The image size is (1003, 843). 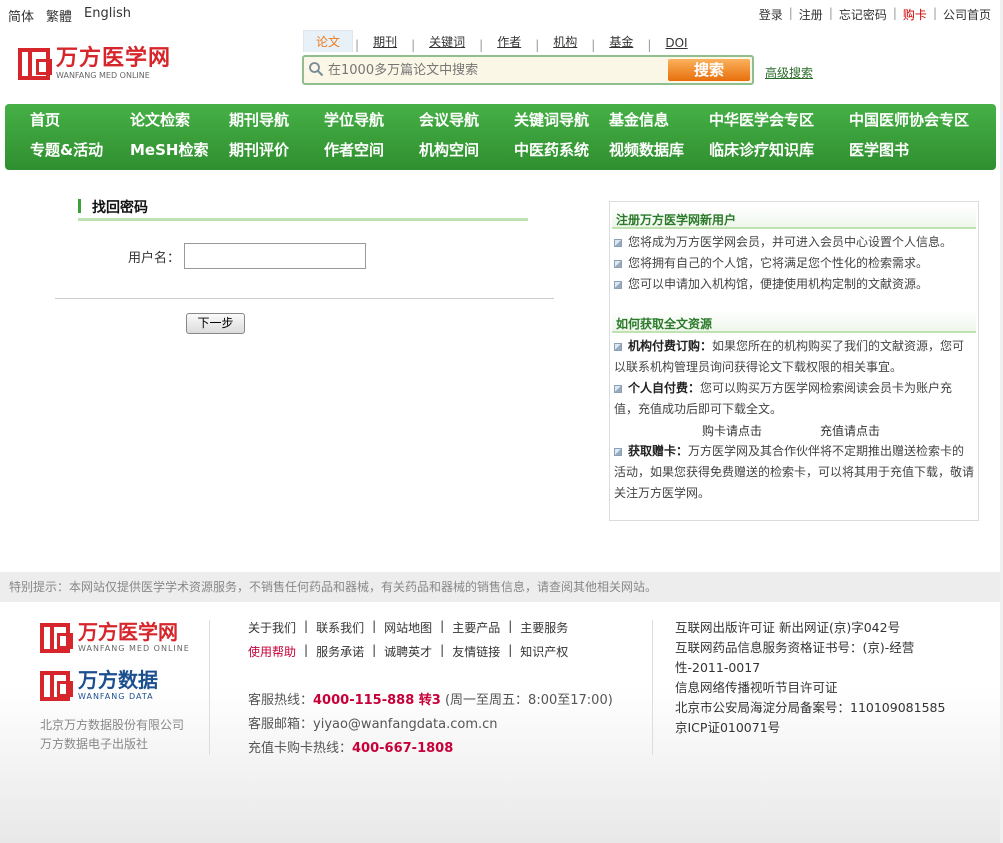 What do you see at coordinates (761, 150) in the screenshot?
I see `nav-clinical-knowledge: 临床诊疗知识库` at bounding box center [761, 150].